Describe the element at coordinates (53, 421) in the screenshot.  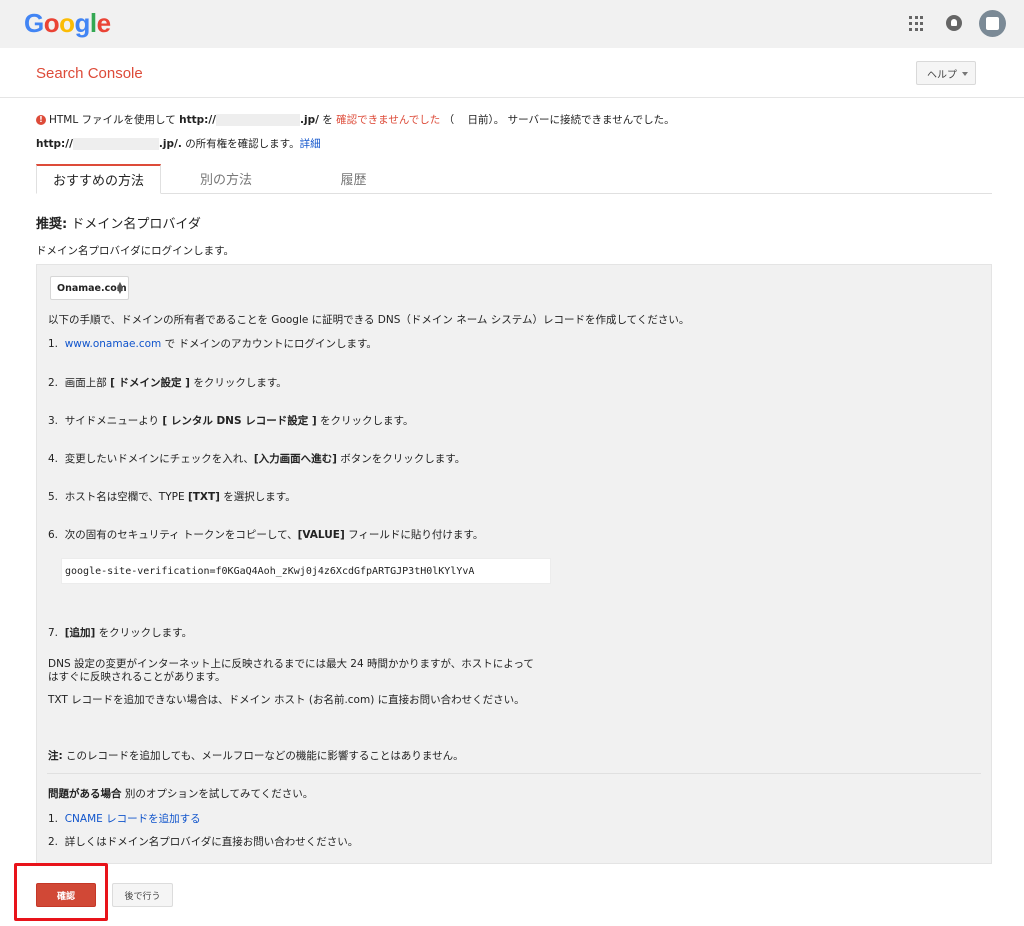
I see `step-number: 3.` at that location.